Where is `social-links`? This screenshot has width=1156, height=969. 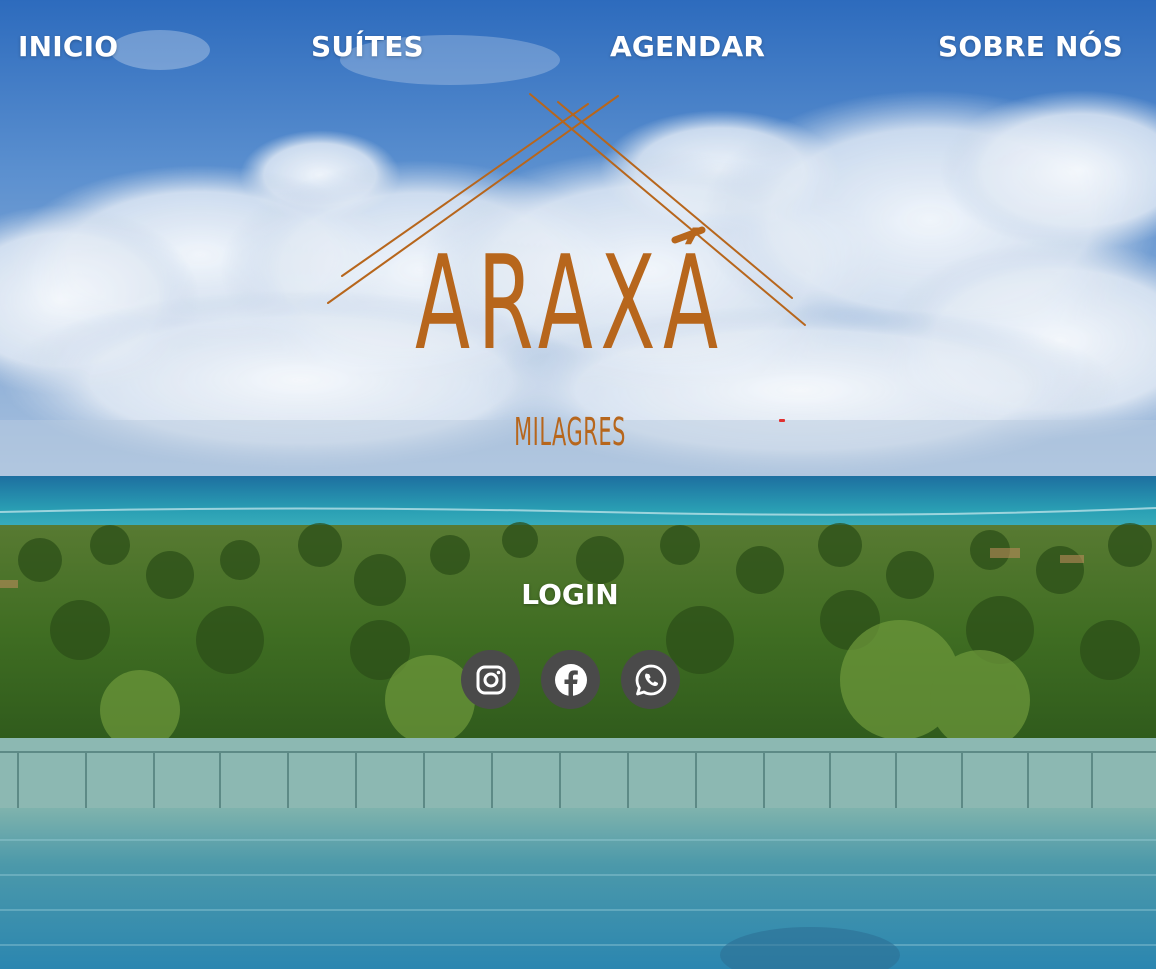
social-links is located at coordinates (570, 679).